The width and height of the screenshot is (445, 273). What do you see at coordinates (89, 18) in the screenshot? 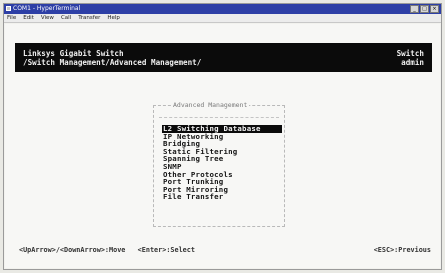
I see `menu-transfer: Transfer` at bounding box center [89, 18].